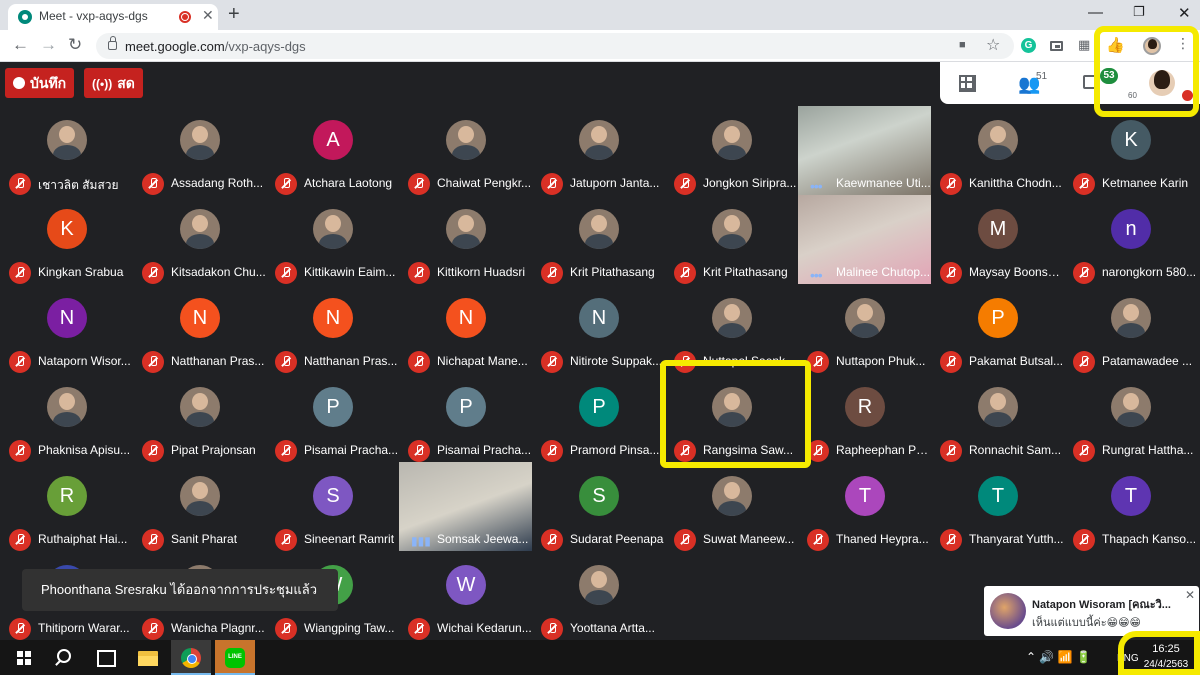 The height and width of the screenshot is (675, 1200). What do you see at coordinates (599, 318) in the screenshot?
I see `participant-avatar: N` at bounding box center [599, 318].